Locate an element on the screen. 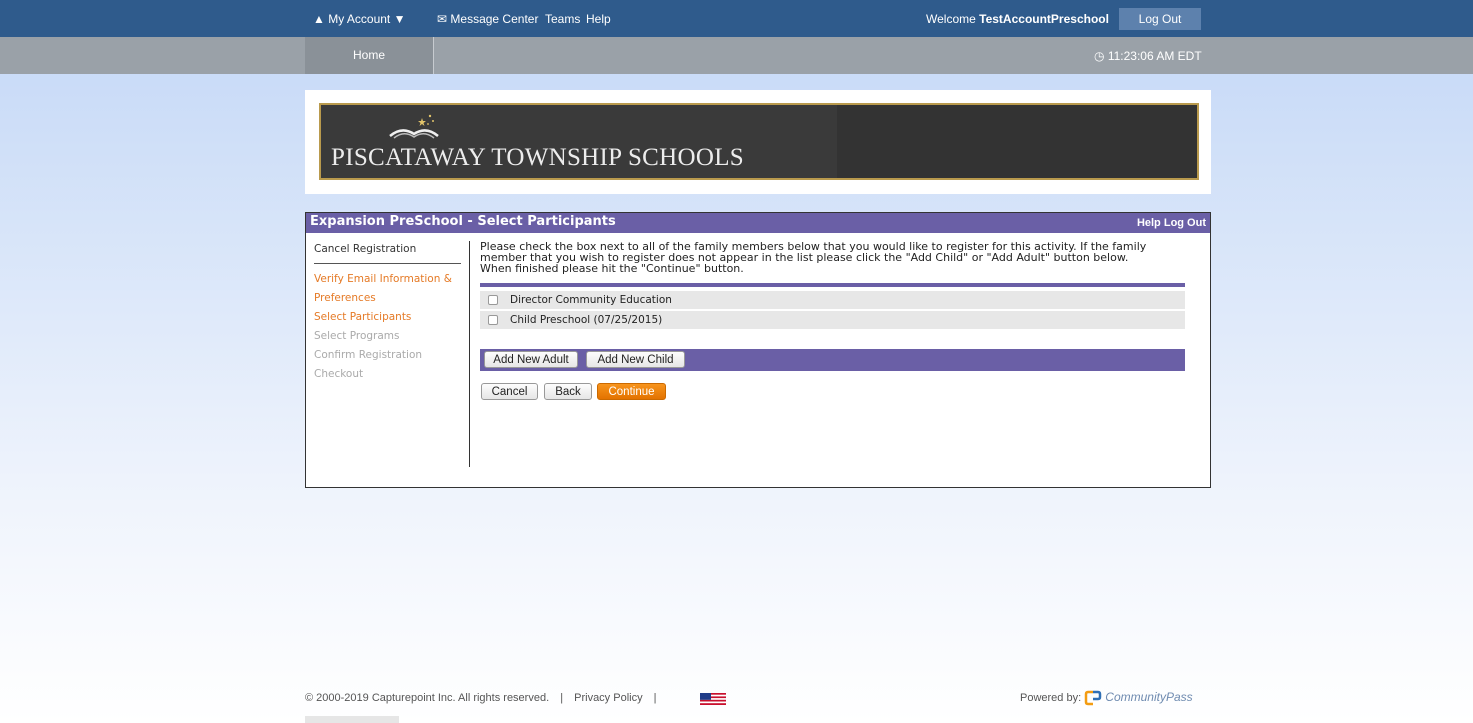 The height and width of the screenshot is (723, 1473). help-link: Help is located at coordinates (598, 19).